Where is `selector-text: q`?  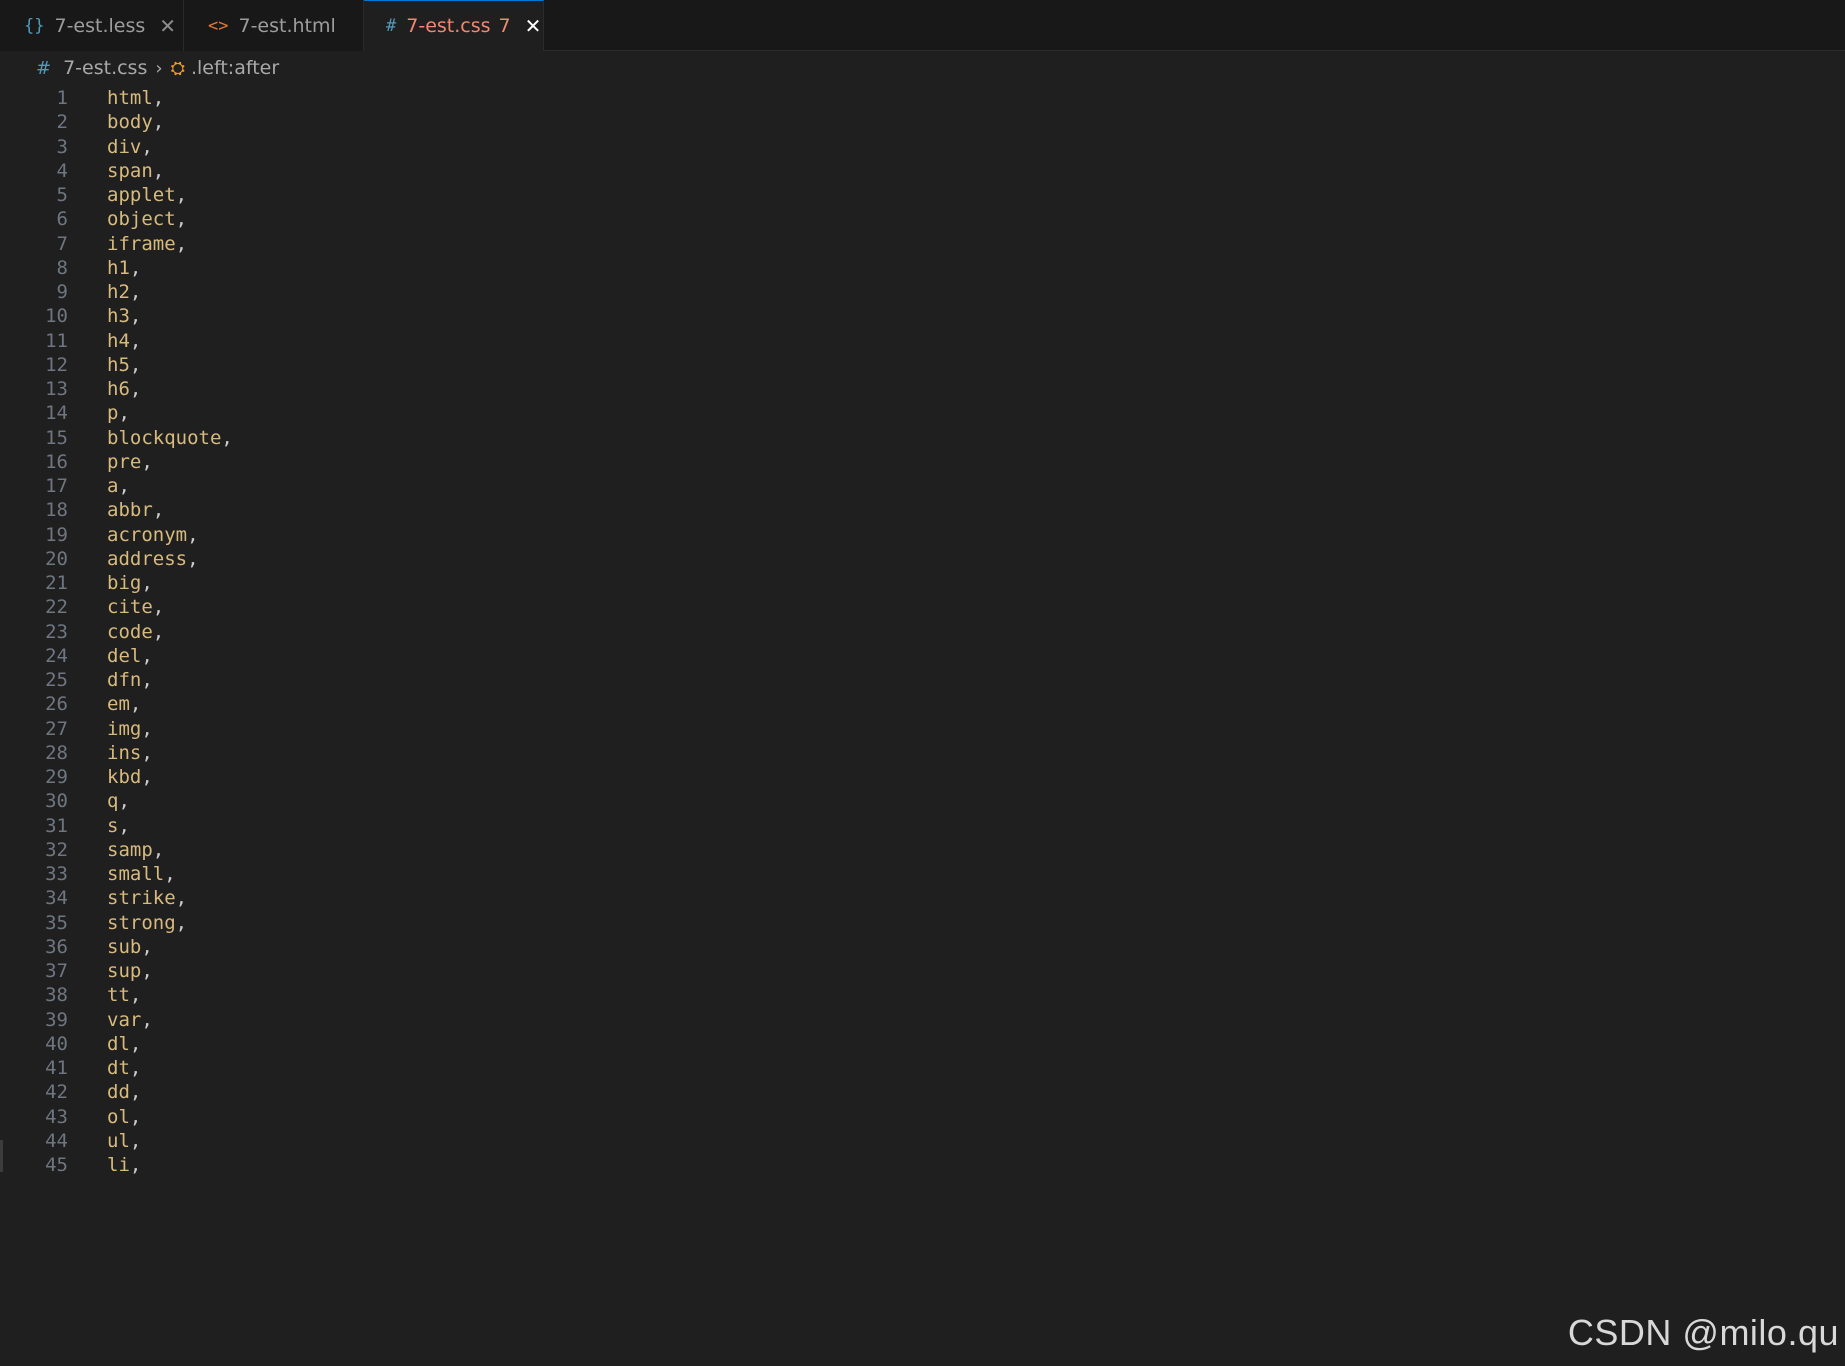 selector-text: q is located at coordinates (113, 801).